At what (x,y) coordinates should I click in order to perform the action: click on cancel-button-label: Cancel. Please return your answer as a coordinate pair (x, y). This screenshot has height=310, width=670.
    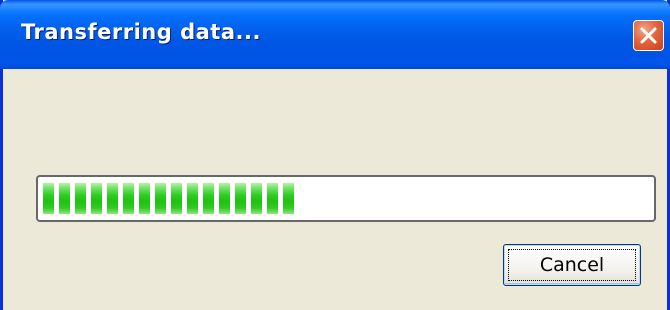
    Looking at the image, I should click on (572, 265).